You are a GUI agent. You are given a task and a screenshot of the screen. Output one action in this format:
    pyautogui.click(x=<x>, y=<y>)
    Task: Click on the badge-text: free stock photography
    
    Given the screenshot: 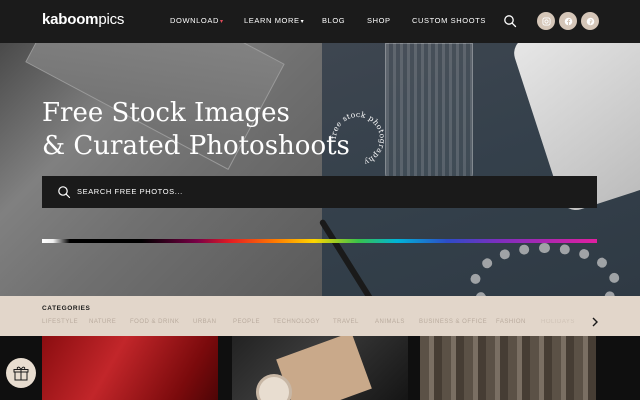 What is the action you would take?
    pyautogui.click(x=358, y=138)
    